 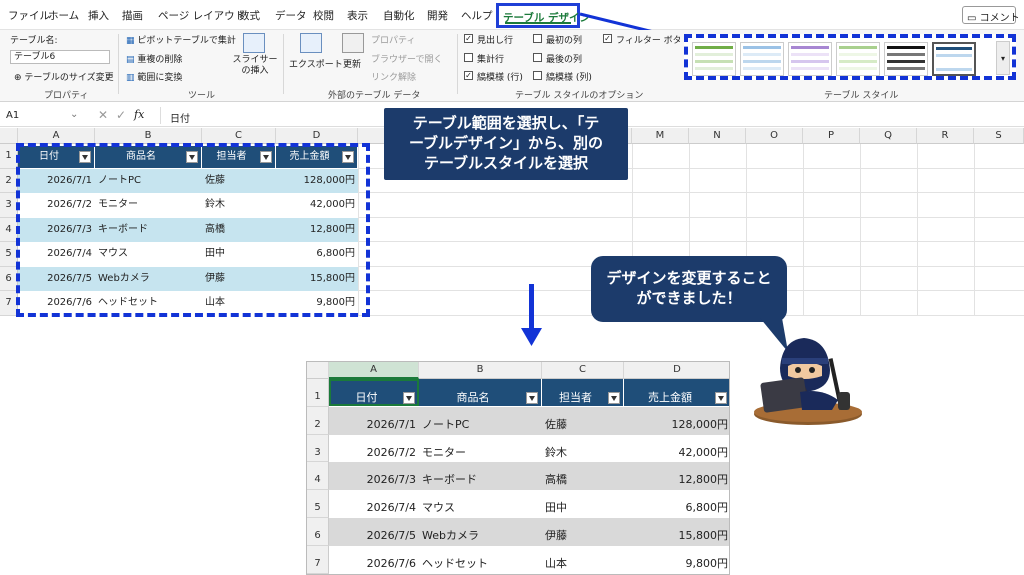 What do you see at coordinates (374, 532) in the screenshot?
I see `table-cell: 2026/7/5` at bounding box center [374, 532].